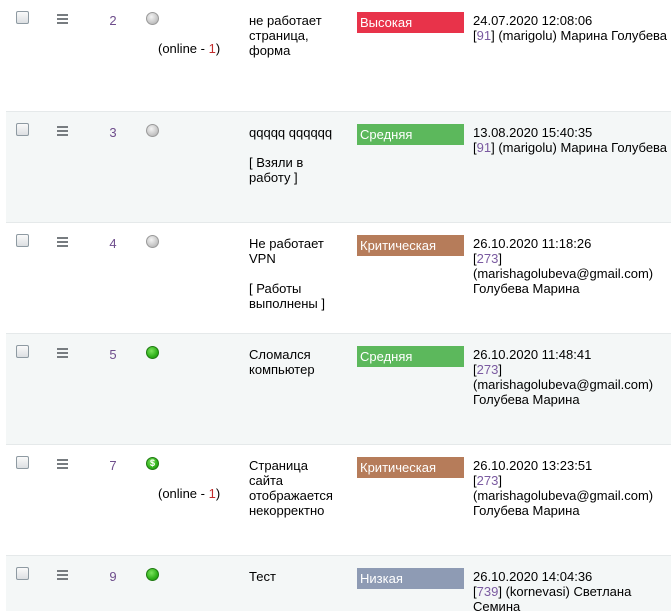 This screenshot has width=671, height=614. What do you see at coordinates (410, 578) in the screenshot?
I see `priority-badge: Низкая` at bounding box center [410, 578].